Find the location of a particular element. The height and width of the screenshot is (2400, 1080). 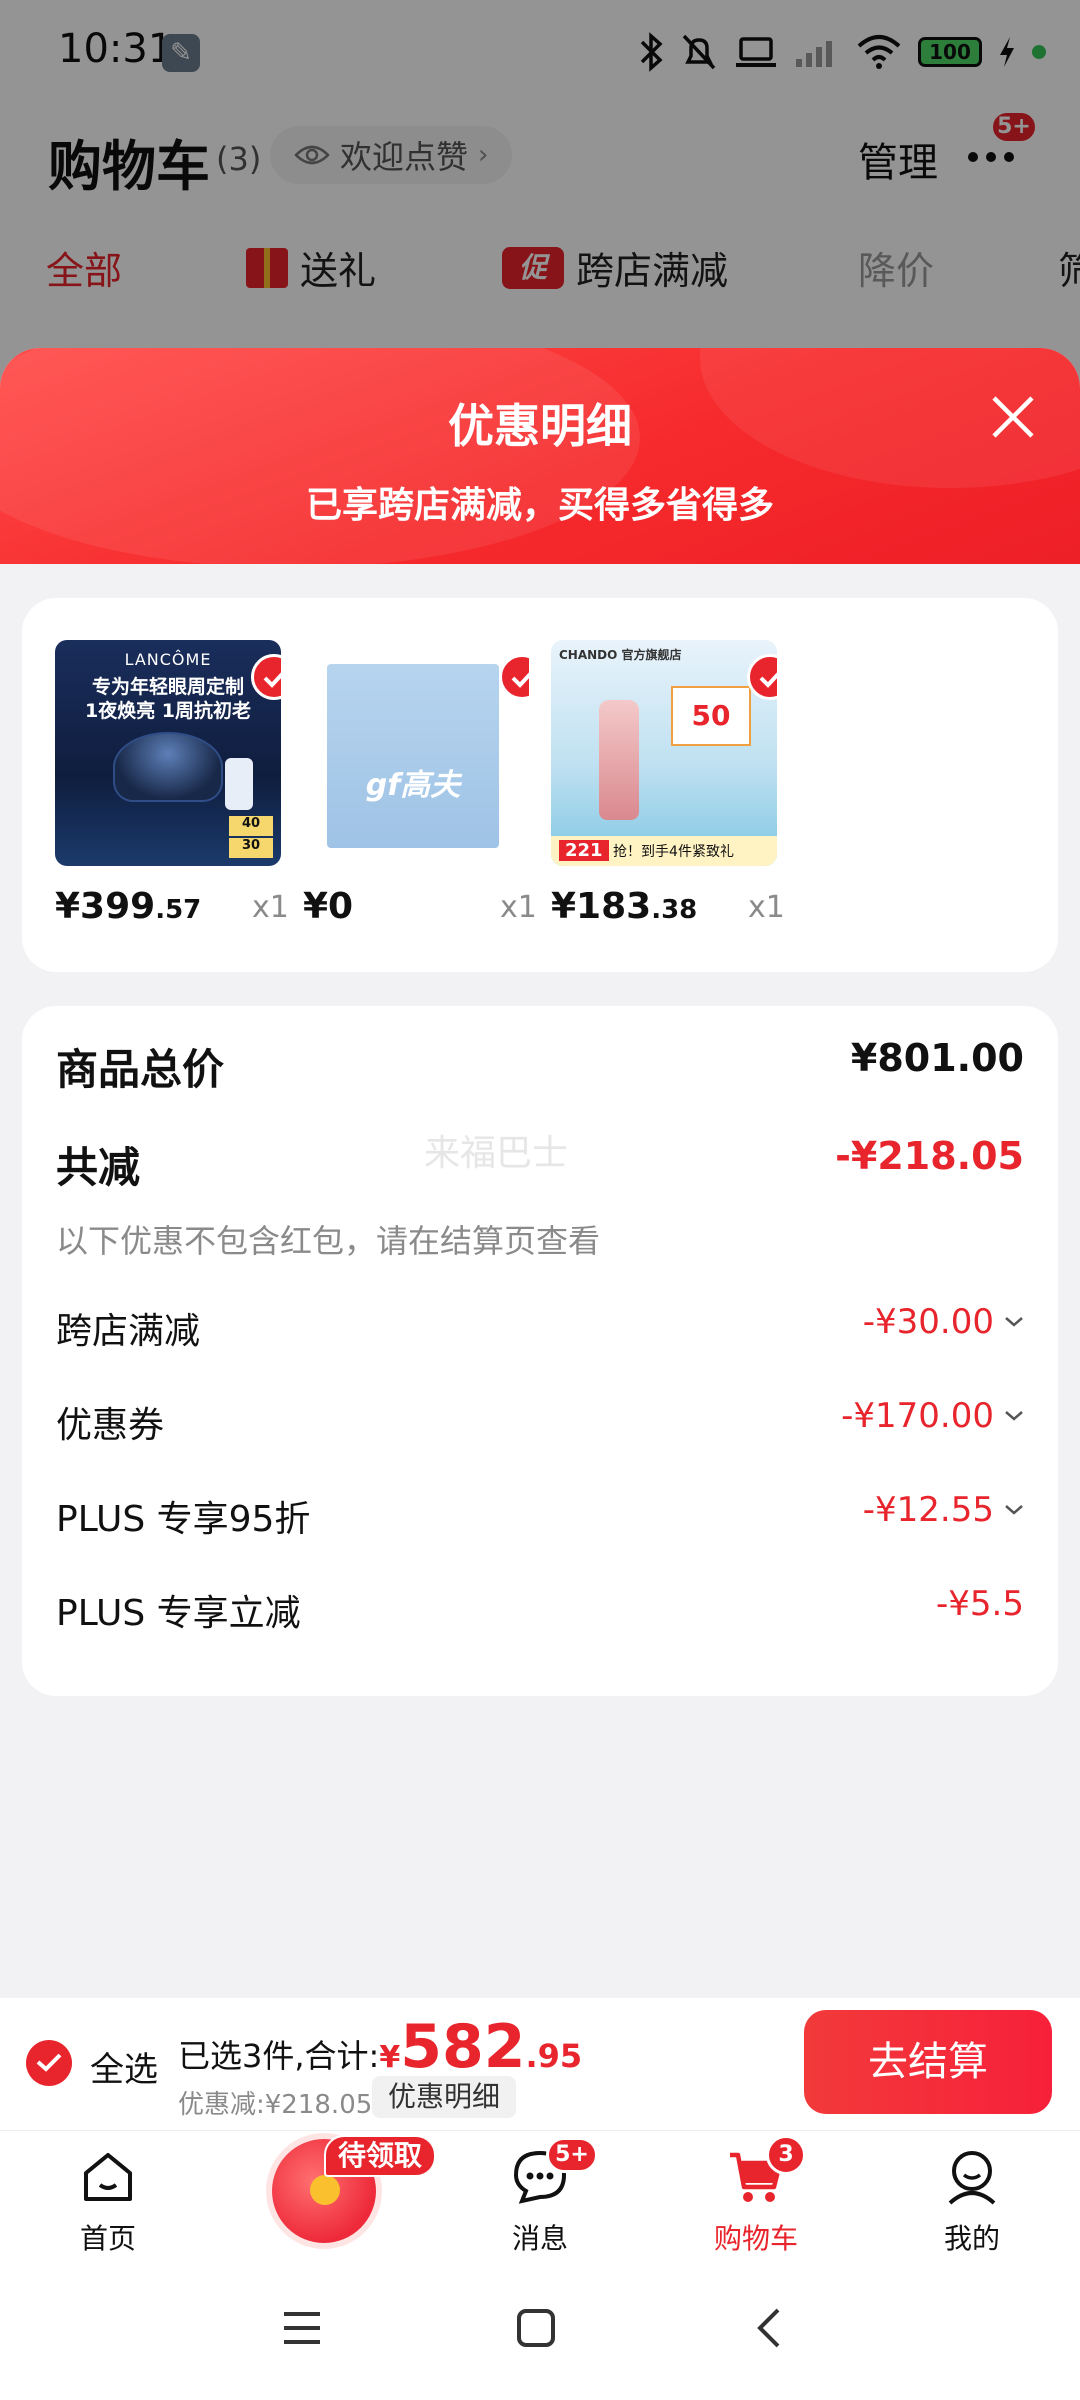

image-badge: 50 is located at coordinates (711, 716).